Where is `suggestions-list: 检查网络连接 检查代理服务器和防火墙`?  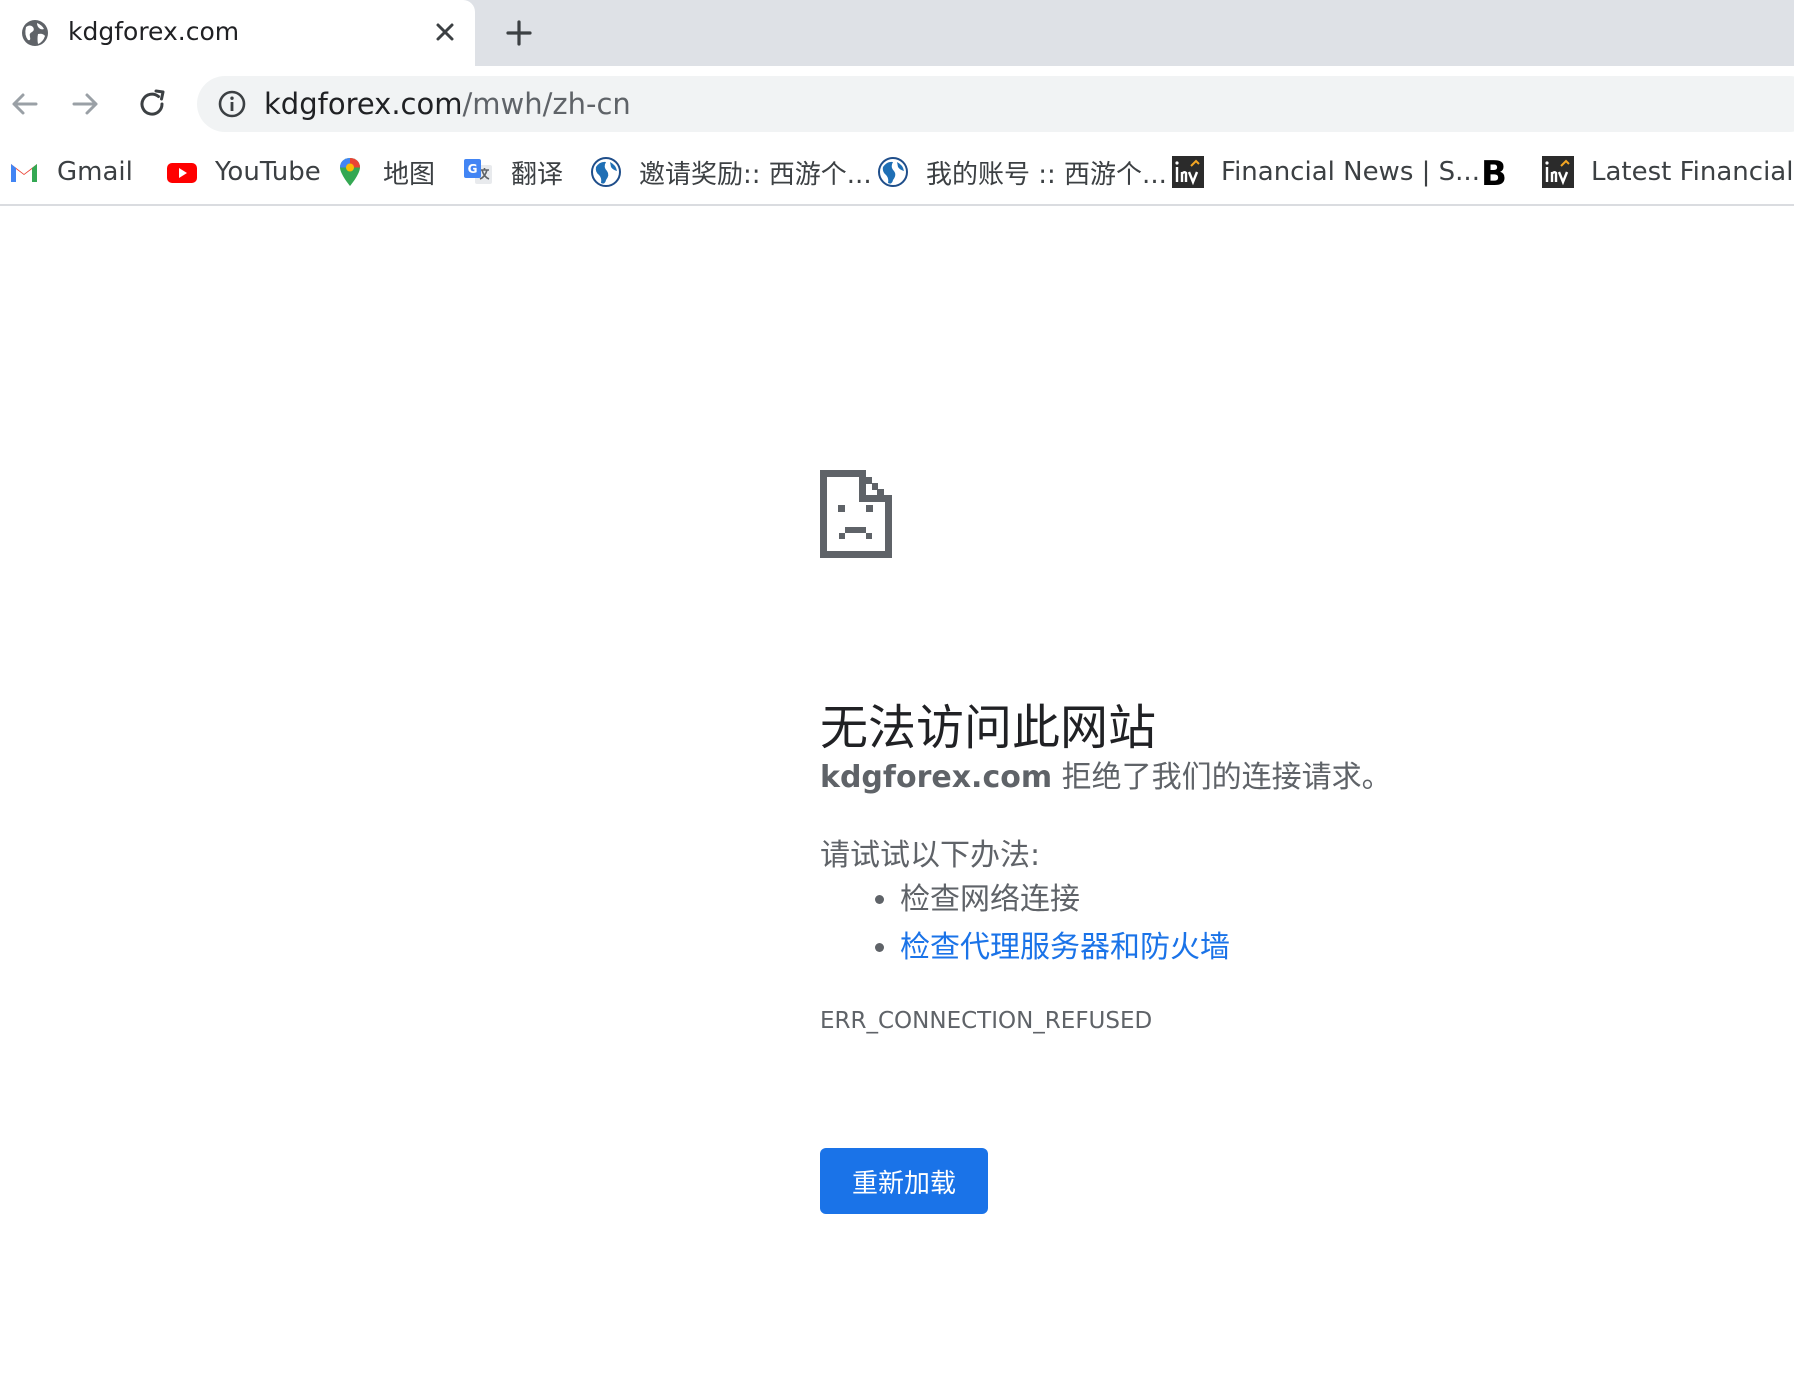
suggestions-list: 检查网络连接 检查代理服务器和防火墙 is located at coordinates (1050, 924).